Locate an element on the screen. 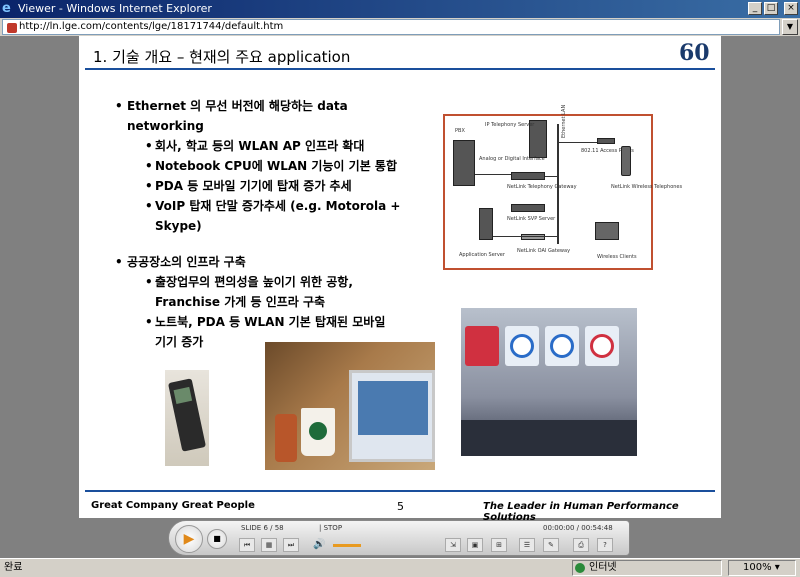  slide-list-button: ▦ is located at coordinates (269, 545).